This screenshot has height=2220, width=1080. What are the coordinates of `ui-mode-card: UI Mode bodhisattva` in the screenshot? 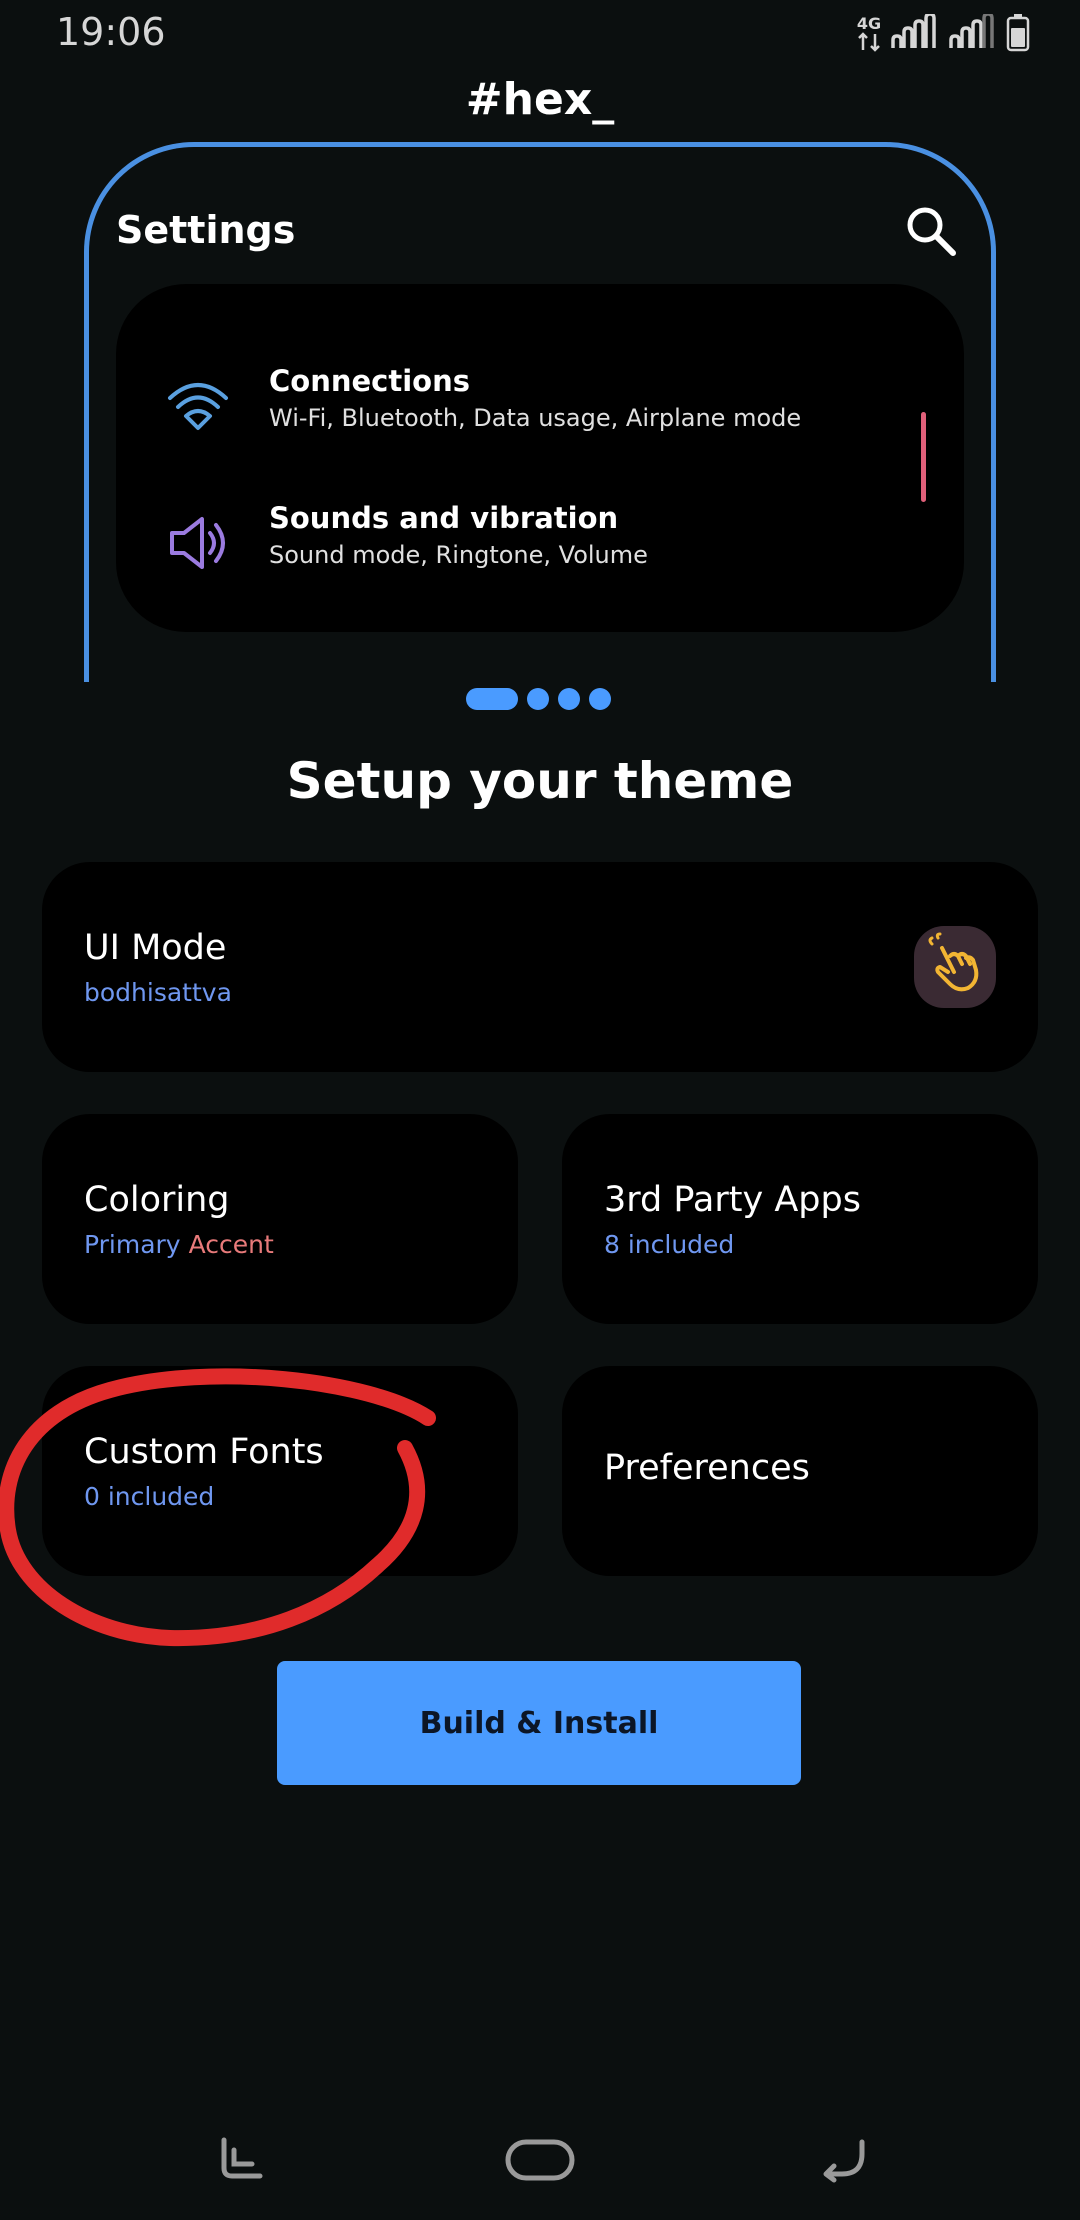 It's located at (540, 967).